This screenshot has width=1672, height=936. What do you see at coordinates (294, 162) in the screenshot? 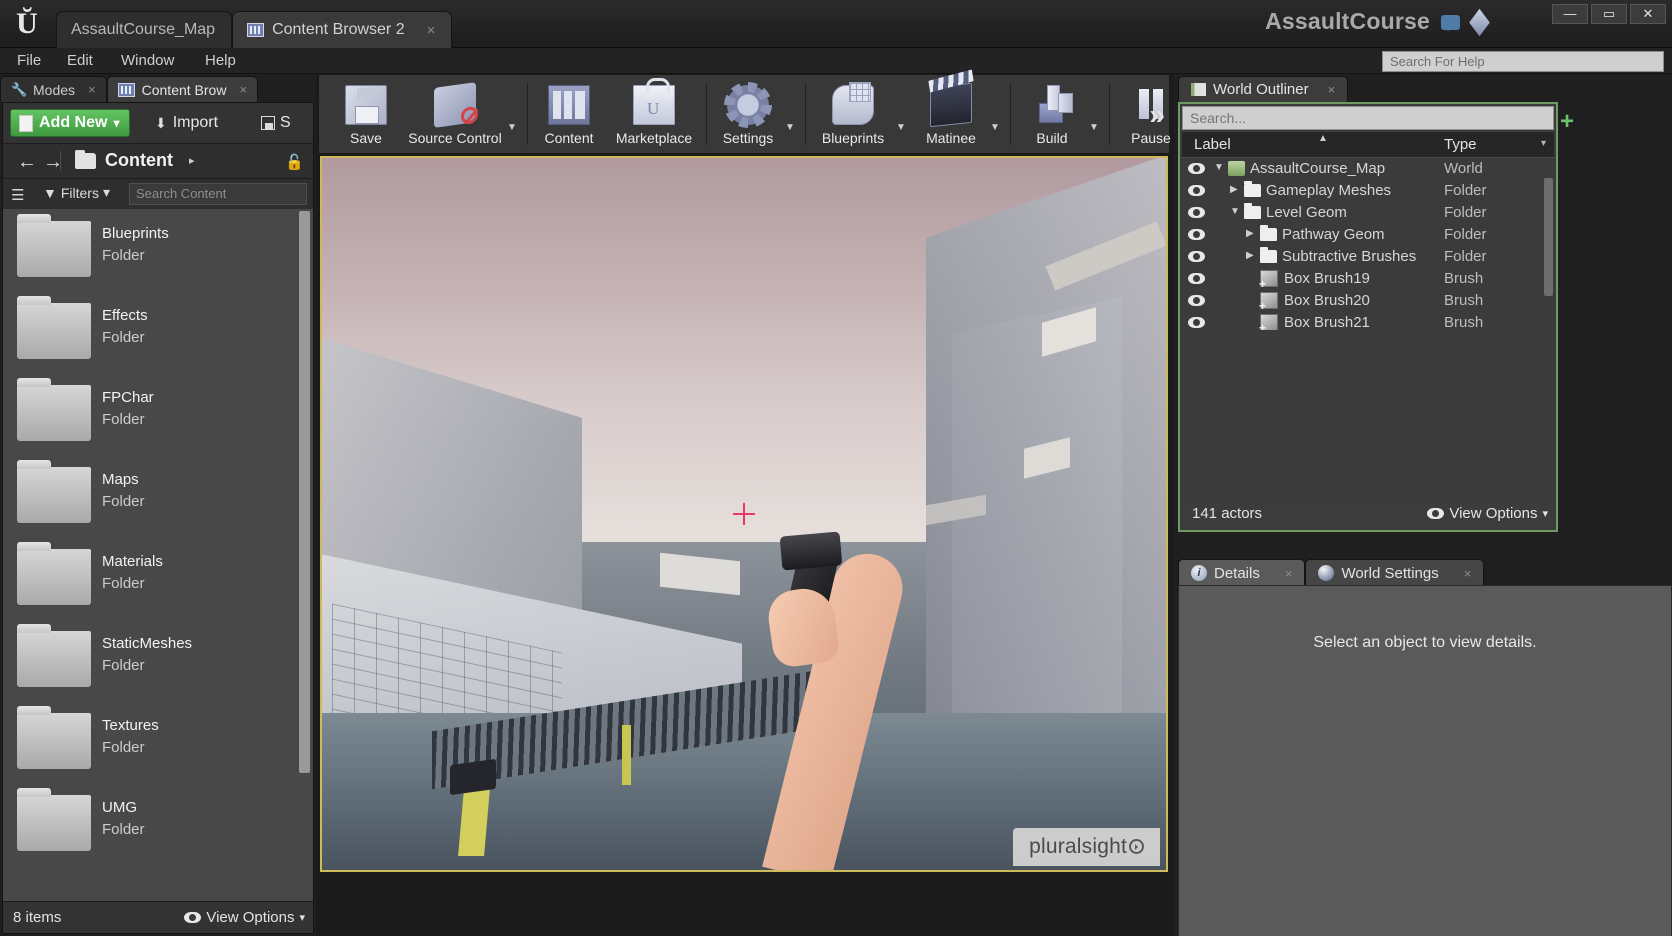
I see `lock-icon: 🔓` at bounding box center [294, 162].